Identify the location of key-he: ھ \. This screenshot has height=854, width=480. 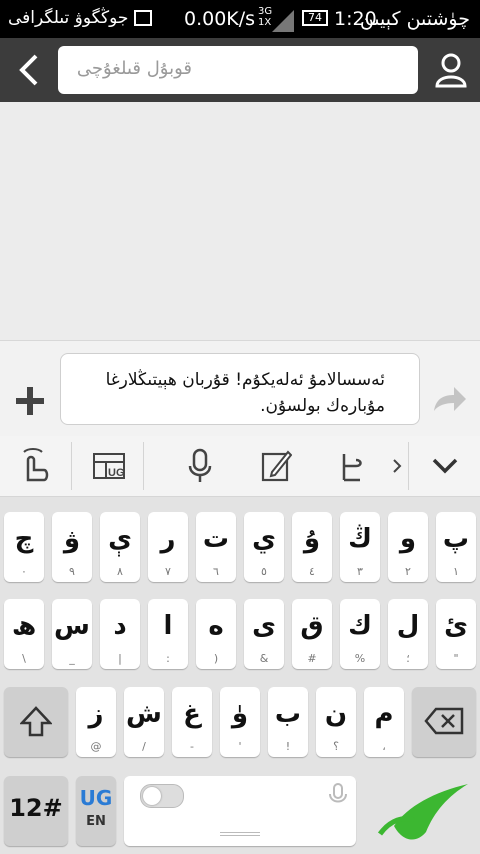
(24, 634).